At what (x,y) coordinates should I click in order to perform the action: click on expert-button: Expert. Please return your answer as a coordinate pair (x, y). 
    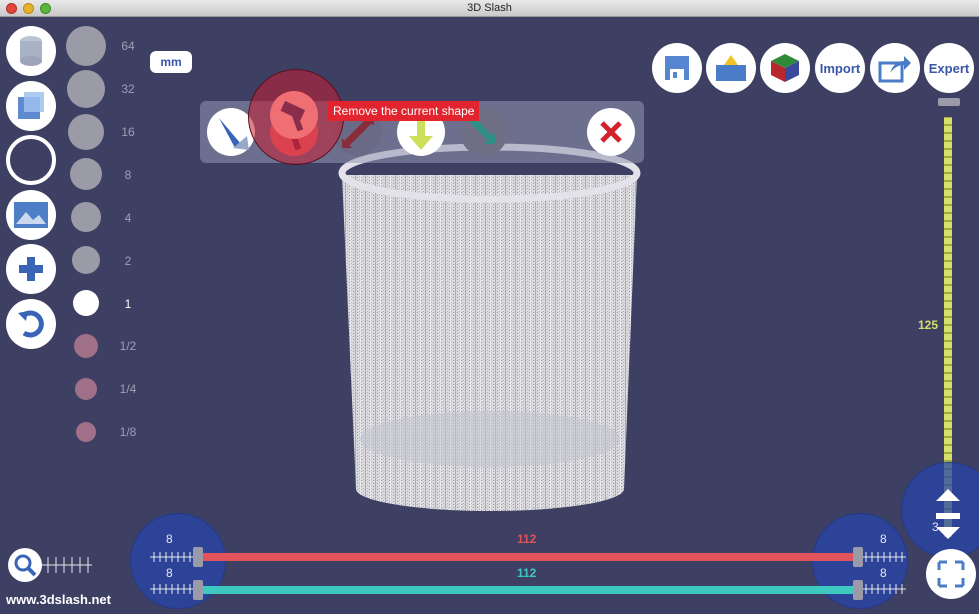
    Looking at the image, I should click on (949, 68).